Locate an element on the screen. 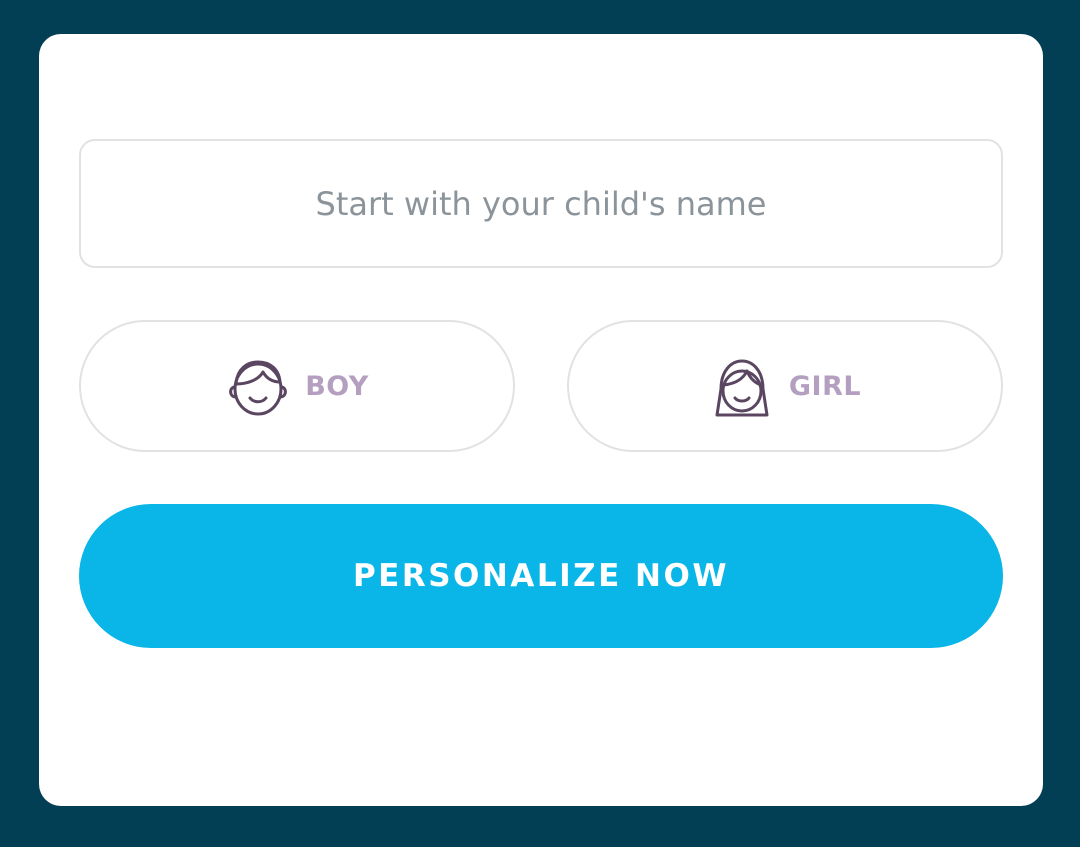 This screenshot has height=847, width=1080. personalize-now-label: PERSONALIZE NOW is located at coordinates (541, 576).